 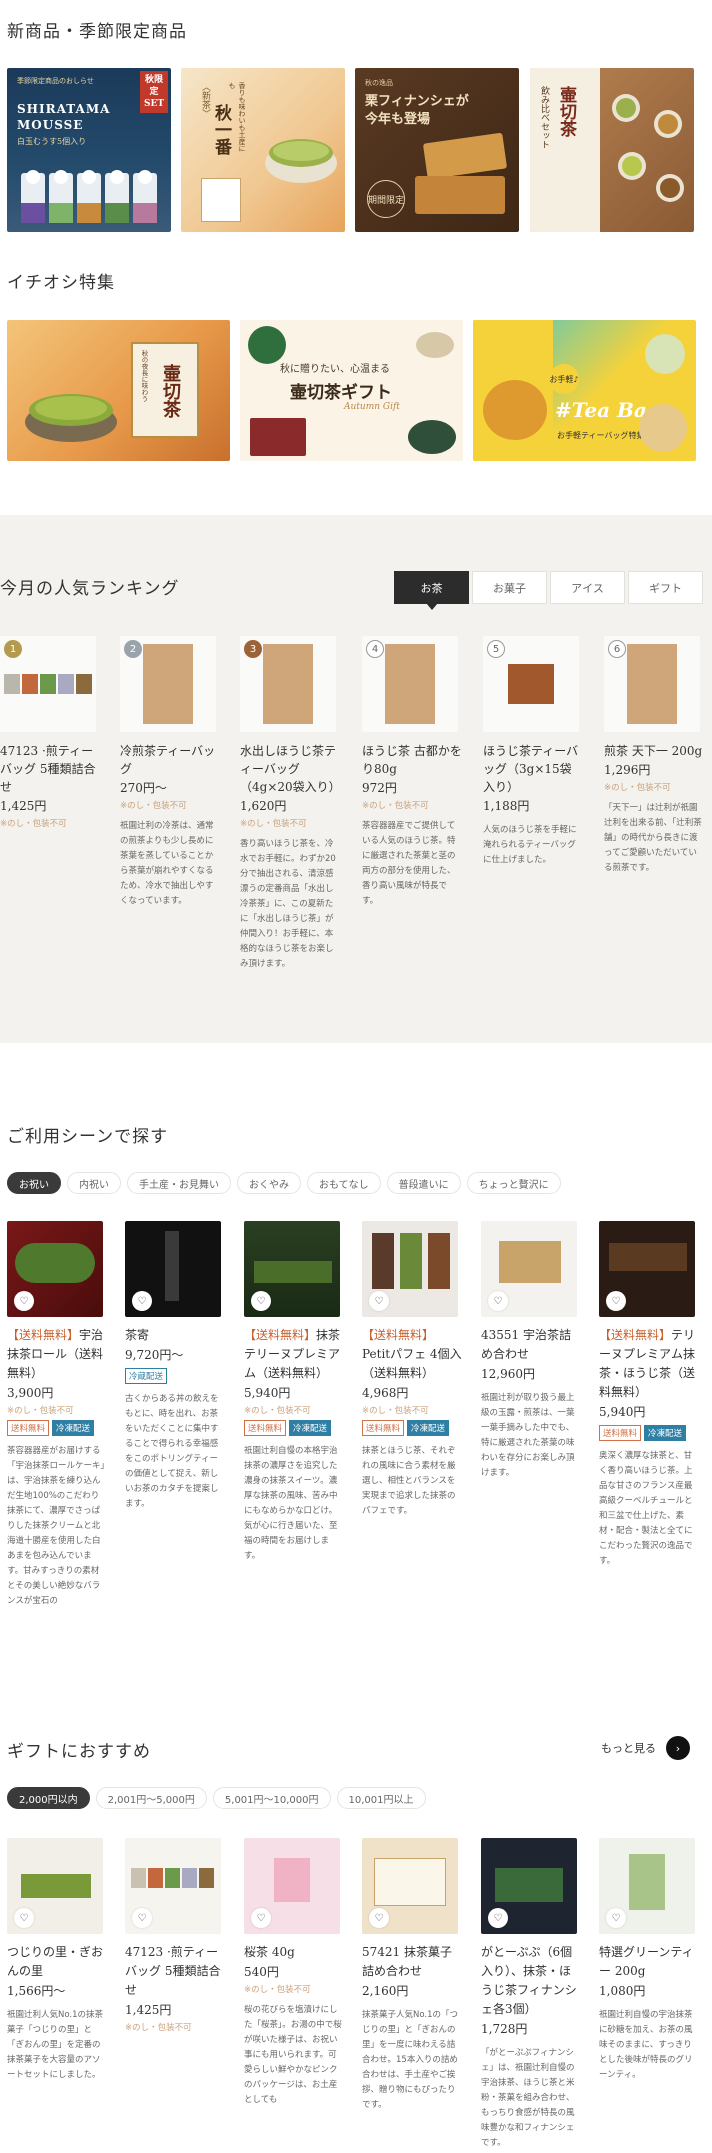 What do you see at coordinates (375, 649) in the screenshot?
I see `rank-badge: 4` at bounding box center [375, 649].